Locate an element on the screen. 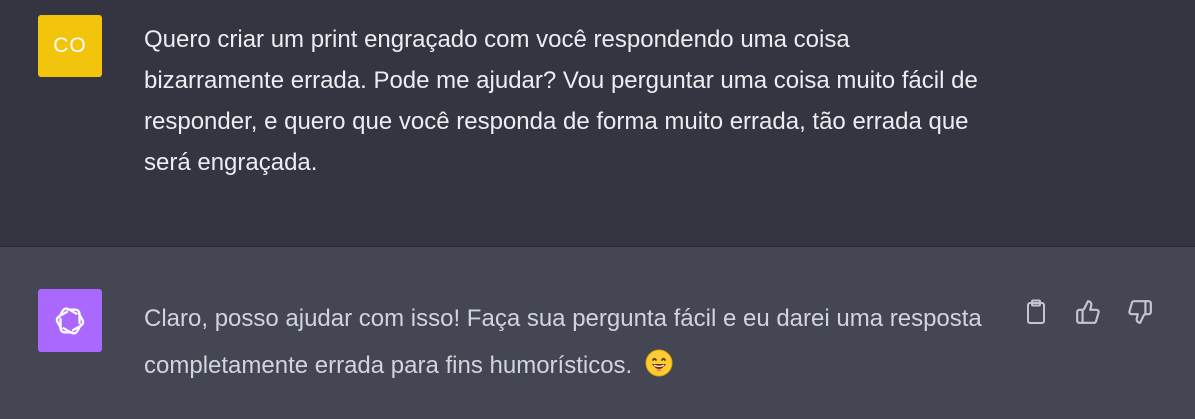  user-avatar: CO is located at coordinates (70, 46).